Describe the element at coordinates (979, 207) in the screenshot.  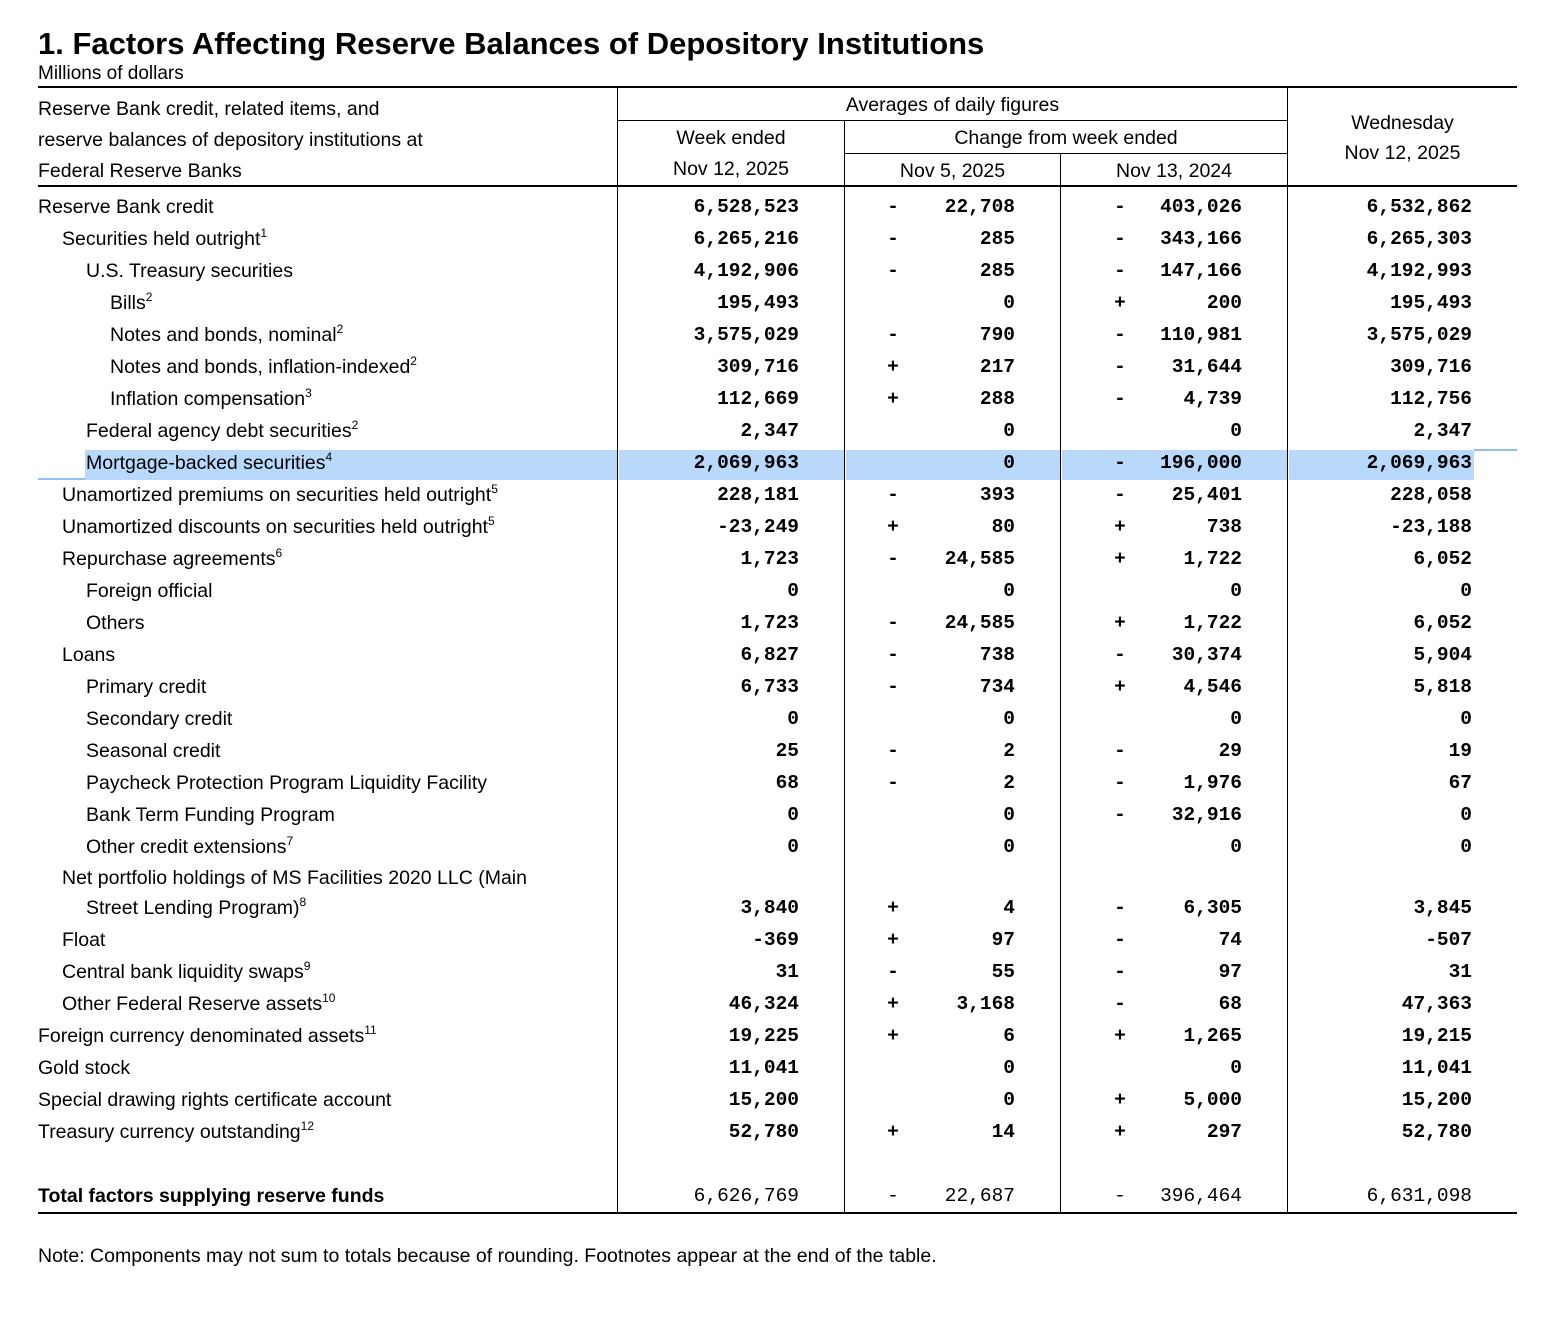
I see `change-1-value: 22,708` at that location.